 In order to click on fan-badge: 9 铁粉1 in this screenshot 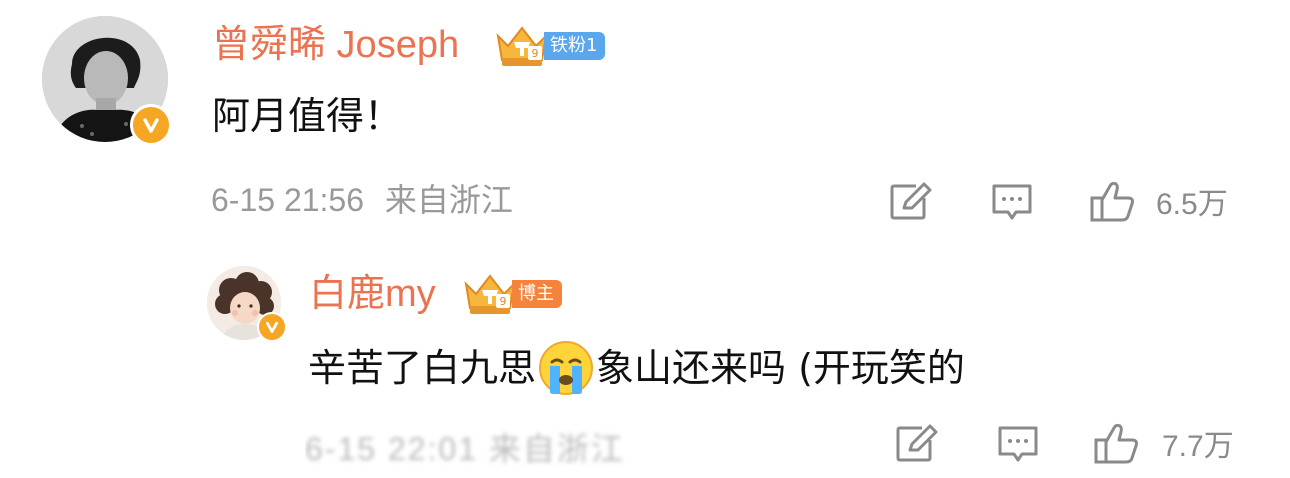, I will do `click(550, 46)`.